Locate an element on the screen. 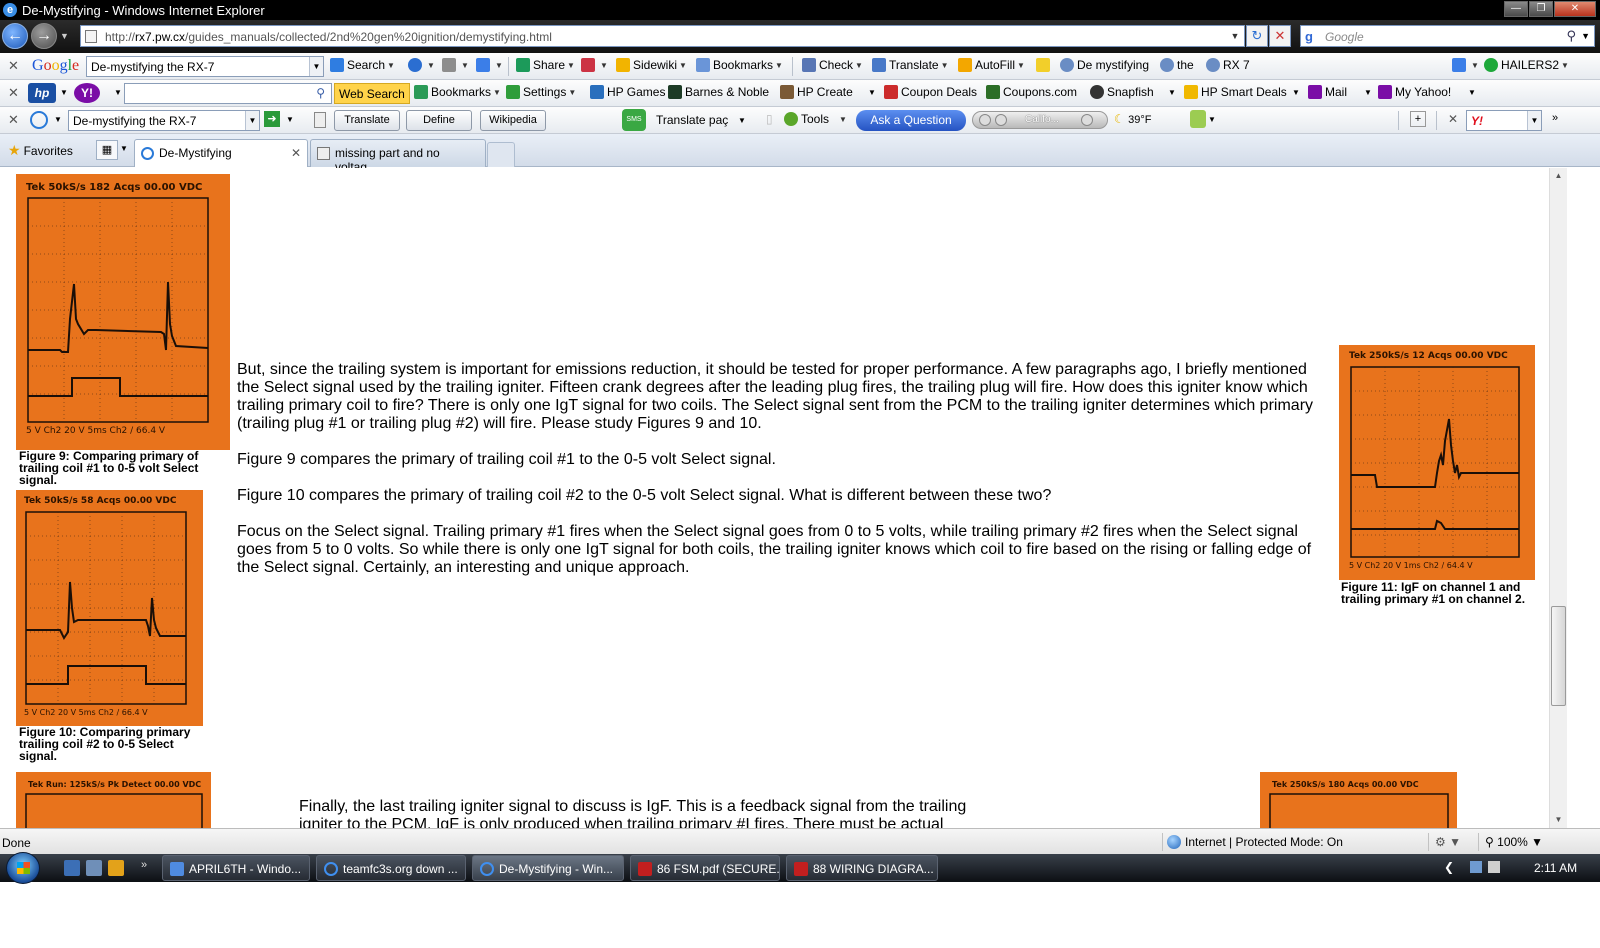 The width and height of the screenshot is (1600, 948). google-blocker-button: ▼ is located at coordinates (594, 65).